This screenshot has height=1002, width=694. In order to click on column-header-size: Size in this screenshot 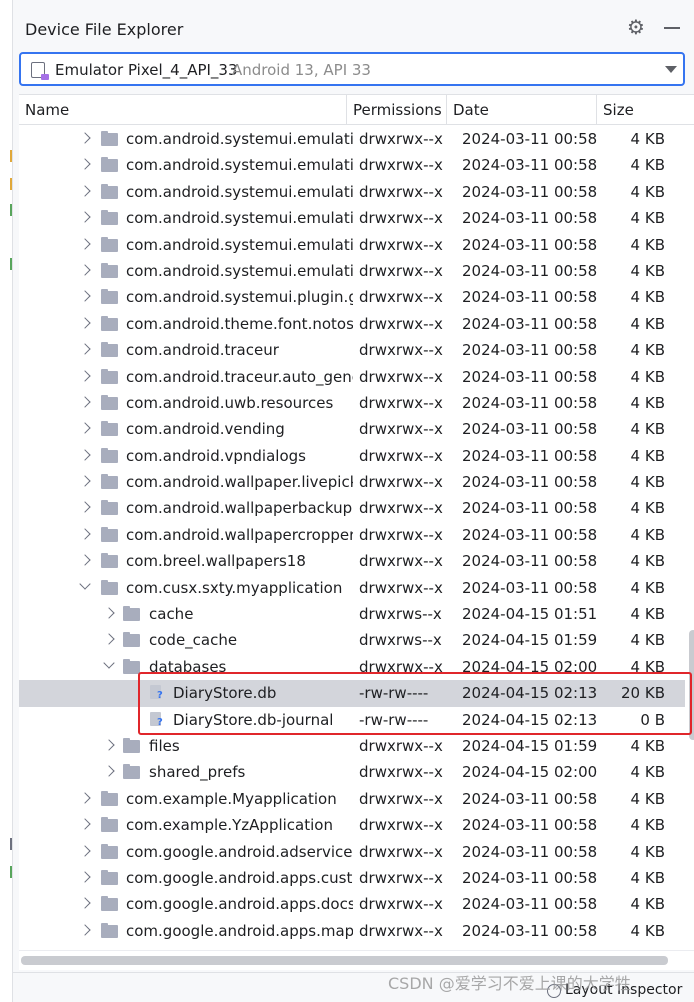, I will do `click(645, 110)`.